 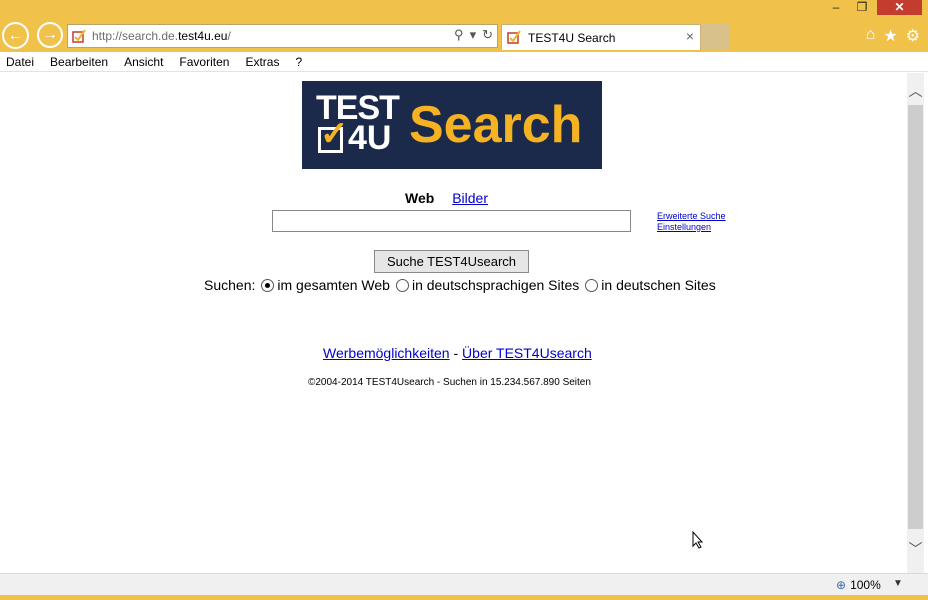 I want to click on browser-tab: TEST4U Search ×, so click(x=601, y=37).